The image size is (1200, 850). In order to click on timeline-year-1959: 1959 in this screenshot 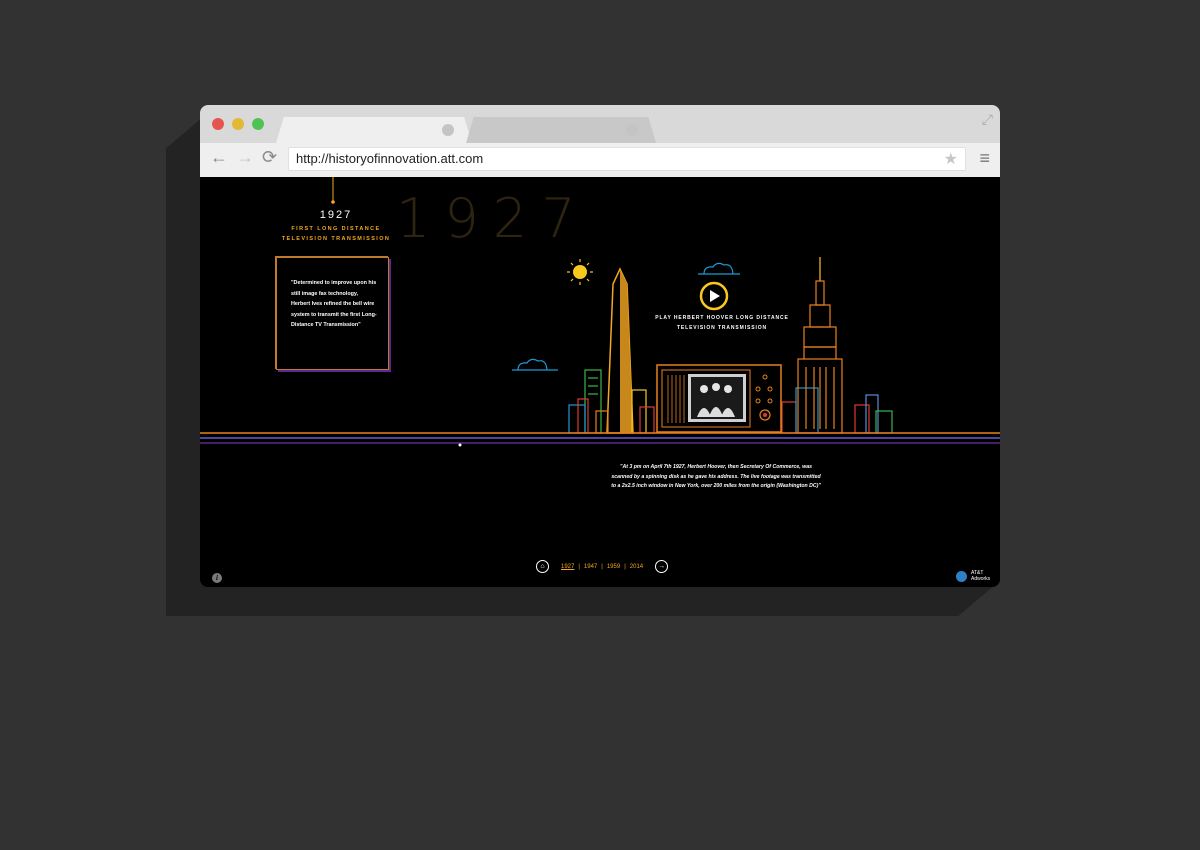, I will do `click(613, 567)`.